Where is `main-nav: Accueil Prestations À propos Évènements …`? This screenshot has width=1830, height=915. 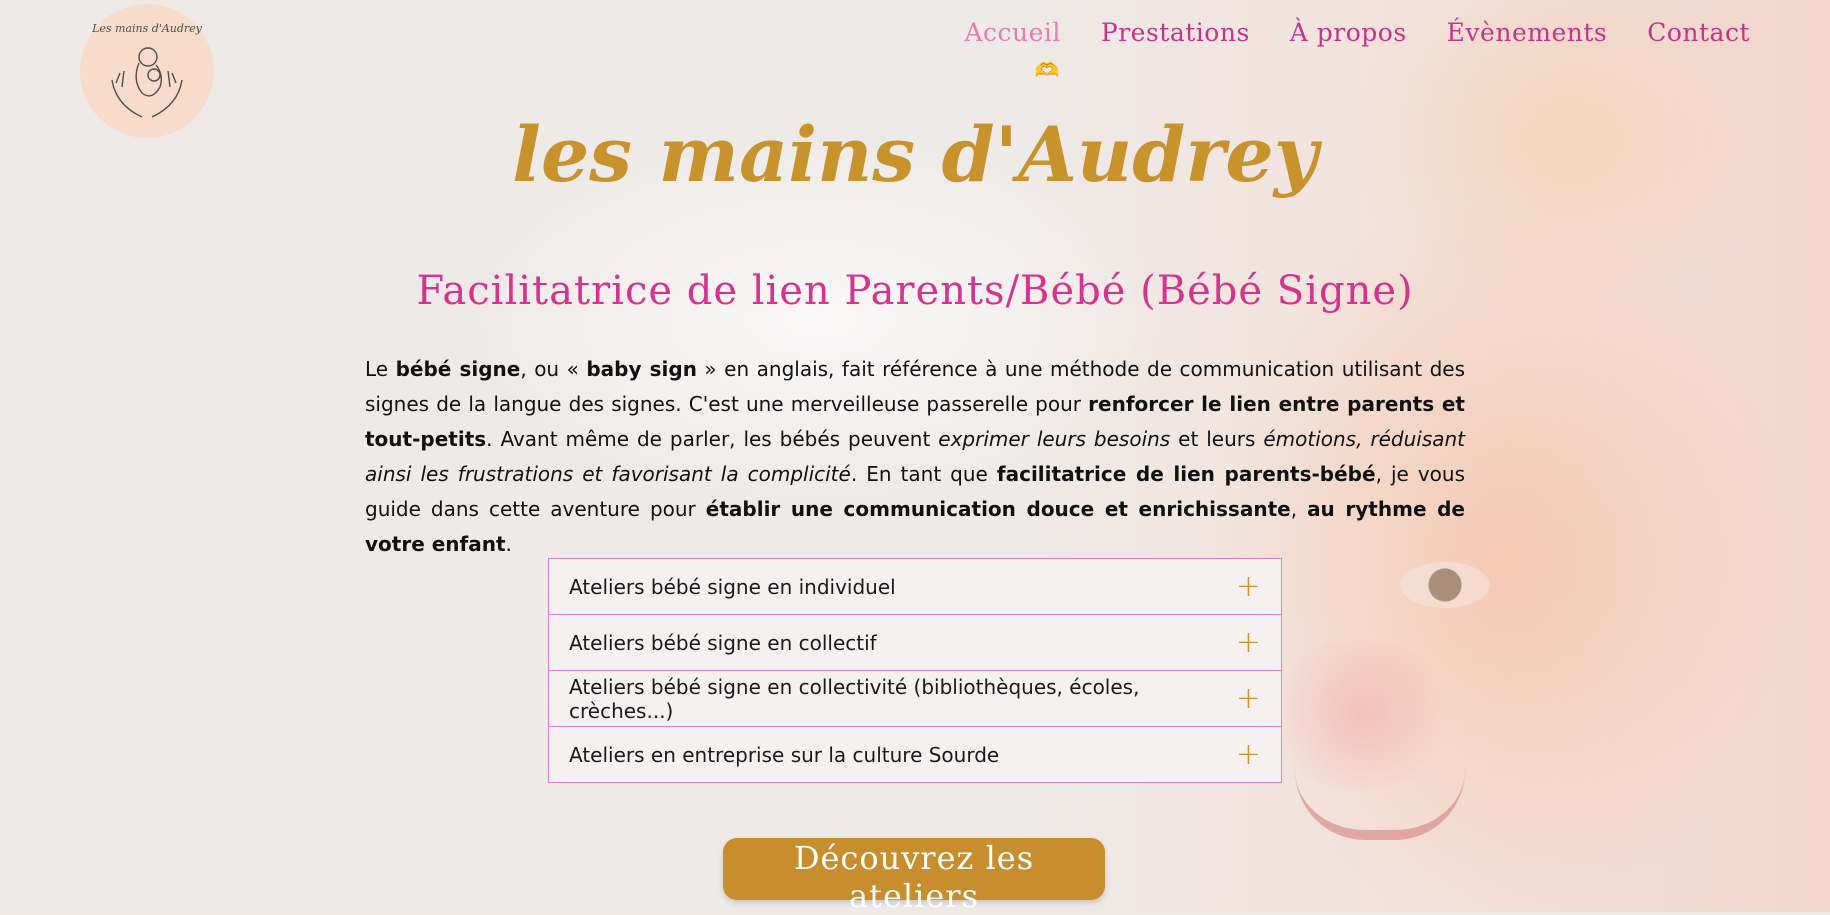 main-nav: Accueil Prestations À propos Évènements … is located at coordinates (1357, 32).